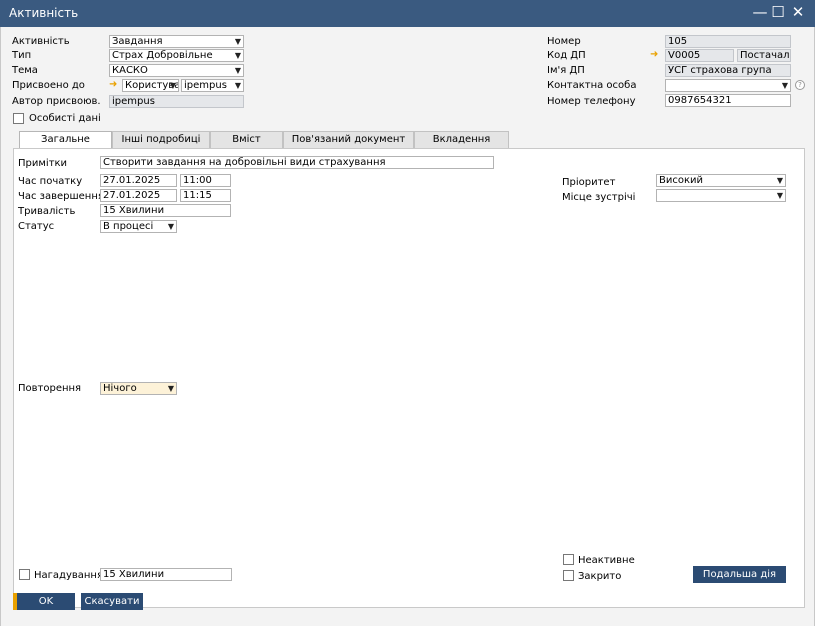 The image size is (815, 626). Describe the element at coordinates (739, 574) in the screenshot. I see `next-action-button: Подальша дія` at that location.